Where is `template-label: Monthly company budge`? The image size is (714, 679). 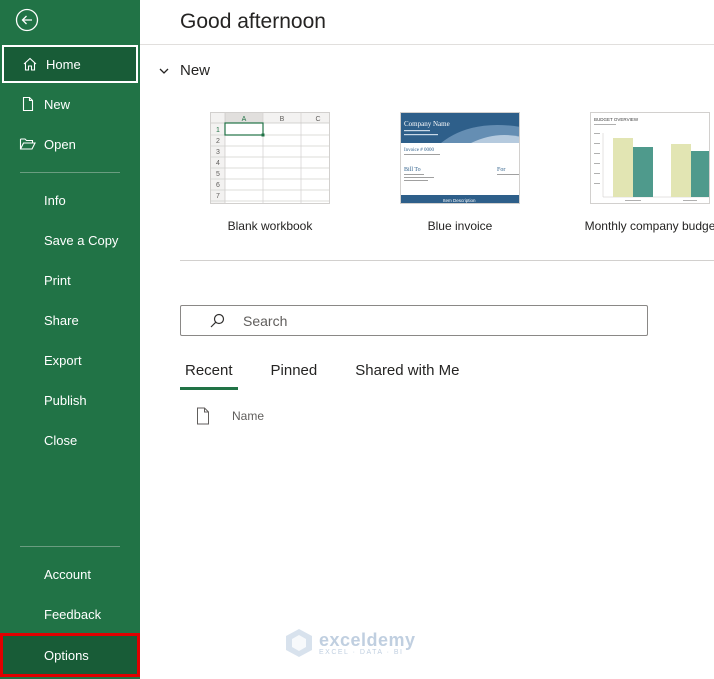 template-label: Monthly company budge is located at coordinates (649, 226).